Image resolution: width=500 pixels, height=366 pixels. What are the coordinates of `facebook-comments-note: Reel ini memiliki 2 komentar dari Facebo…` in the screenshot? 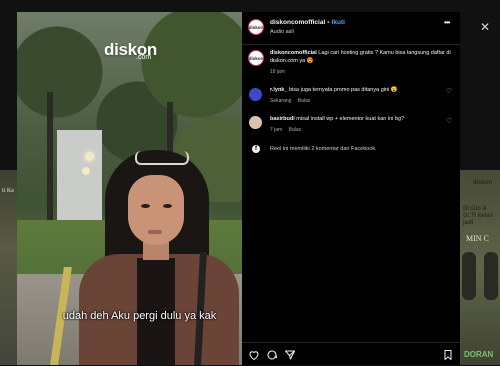 It's located at (323, 149).